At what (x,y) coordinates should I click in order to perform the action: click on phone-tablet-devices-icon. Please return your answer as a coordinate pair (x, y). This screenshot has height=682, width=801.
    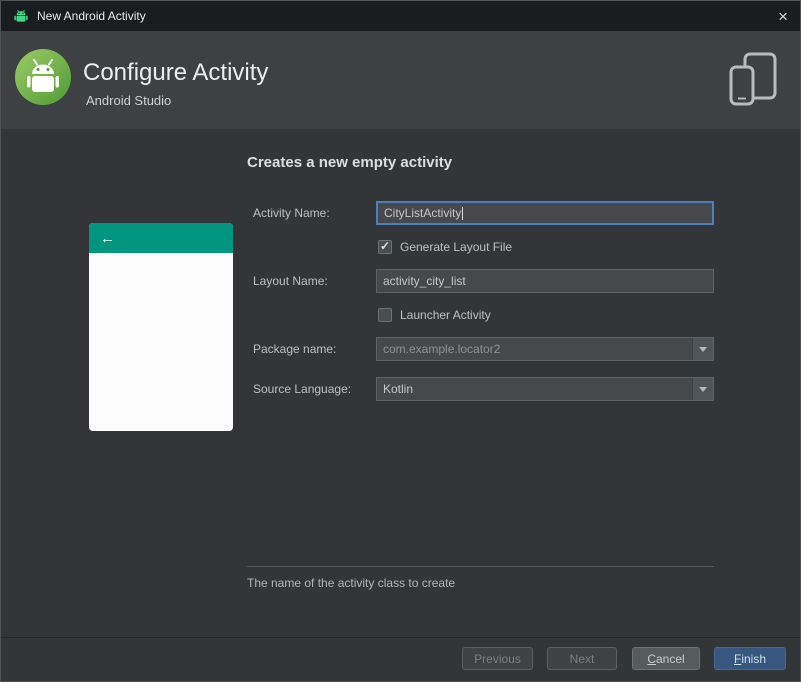
    Looking at the image, I should click on (753, 81).